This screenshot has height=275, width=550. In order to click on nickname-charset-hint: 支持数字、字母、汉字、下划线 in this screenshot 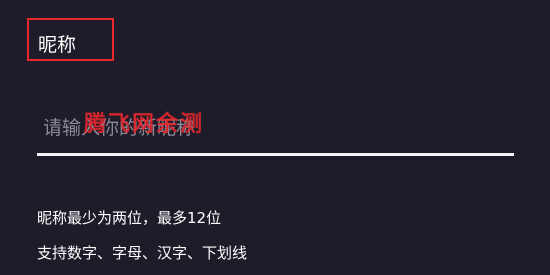, I will do `click(142, 253)`.